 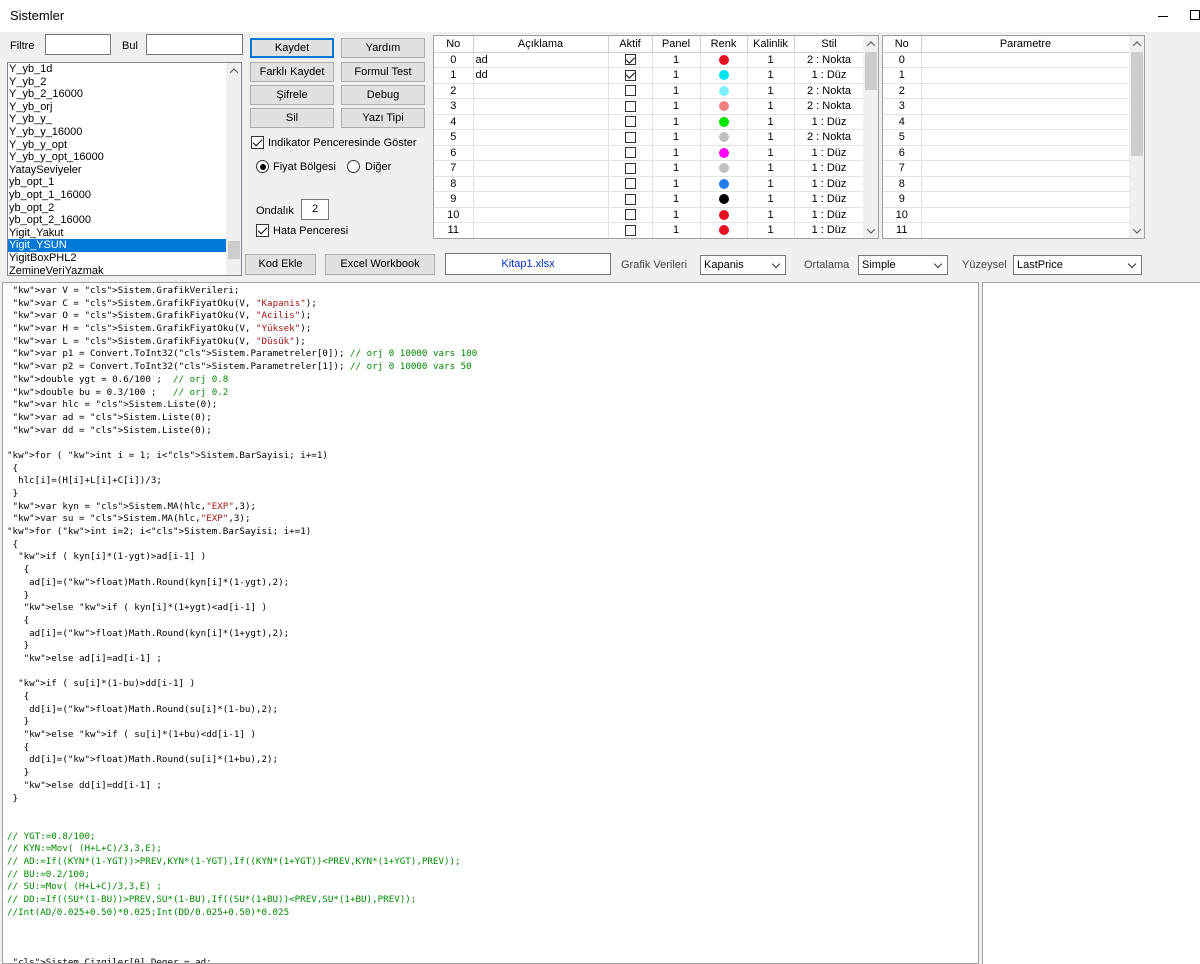 What do you see at coordinates (541, 60) in the screenshot?
I see `line-description: ad` at bounding box center [541, 60].